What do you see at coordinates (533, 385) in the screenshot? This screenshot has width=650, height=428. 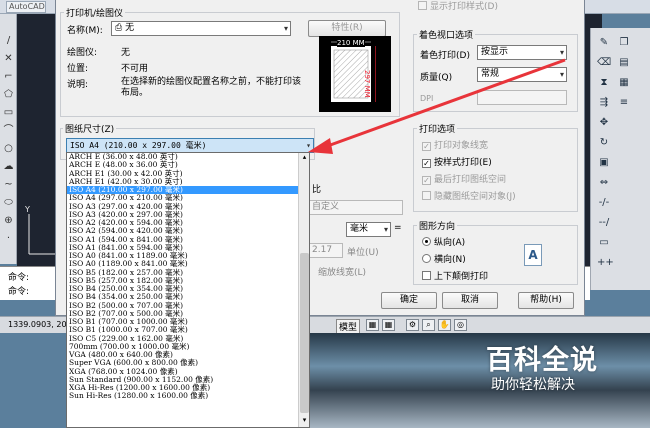 I see `watermark-subtitle: 助你轻松解决` at bounding box center [533, 385].